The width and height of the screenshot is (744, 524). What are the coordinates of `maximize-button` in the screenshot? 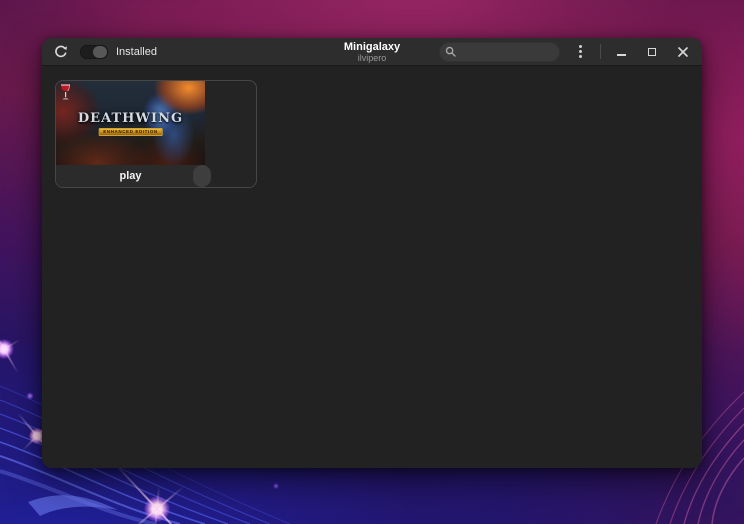 It's located at (652, 52).